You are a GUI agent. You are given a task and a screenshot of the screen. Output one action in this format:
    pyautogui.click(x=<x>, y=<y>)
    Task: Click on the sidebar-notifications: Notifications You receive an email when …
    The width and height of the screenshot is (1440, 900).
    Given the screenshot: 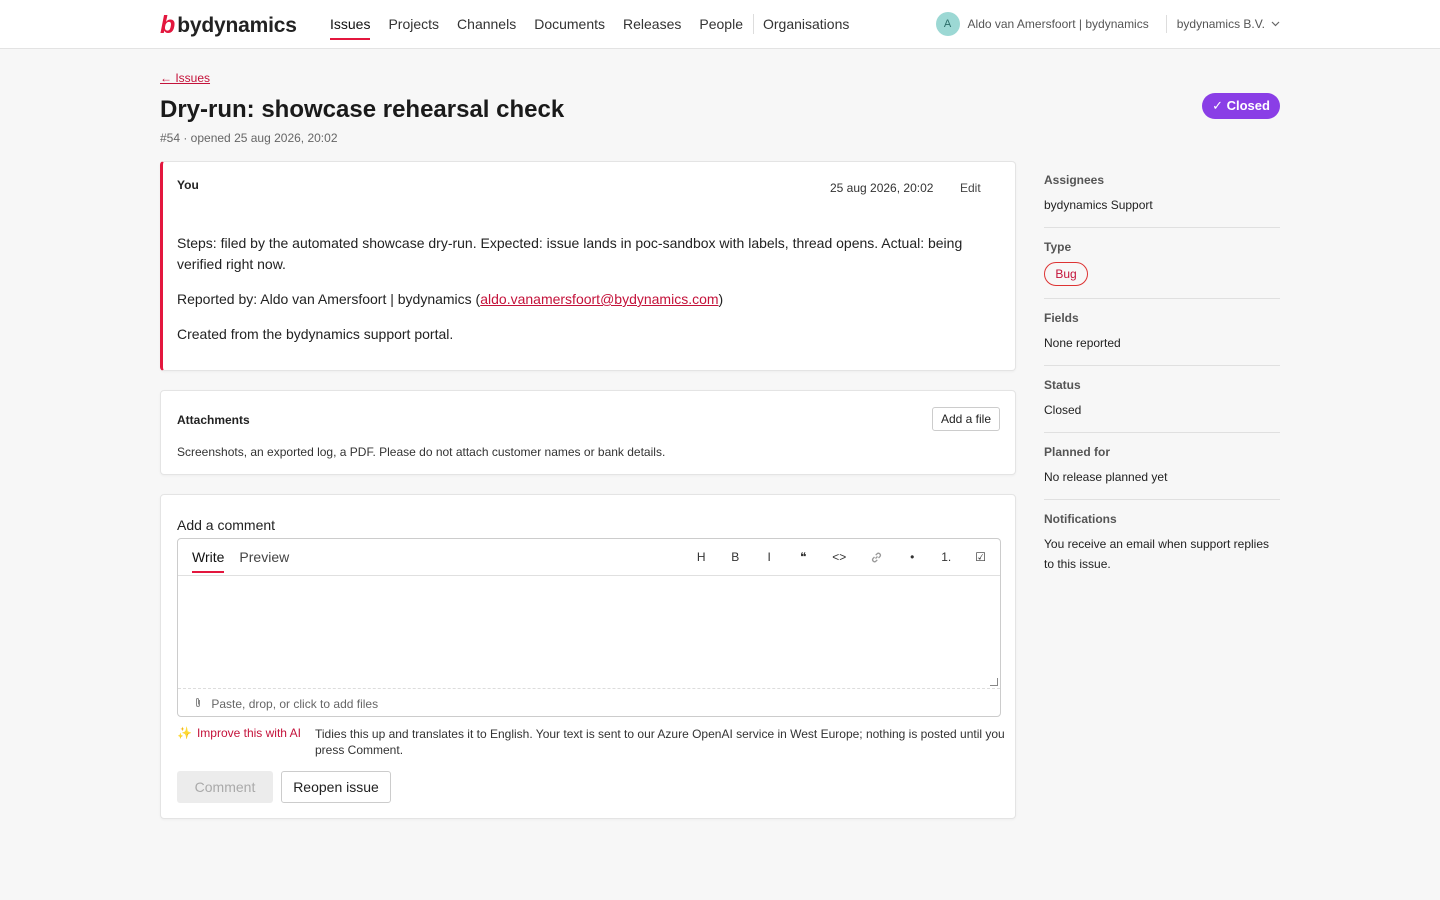 What is the action you would take?
    pyautogui.click(x=1162, y=543)
    